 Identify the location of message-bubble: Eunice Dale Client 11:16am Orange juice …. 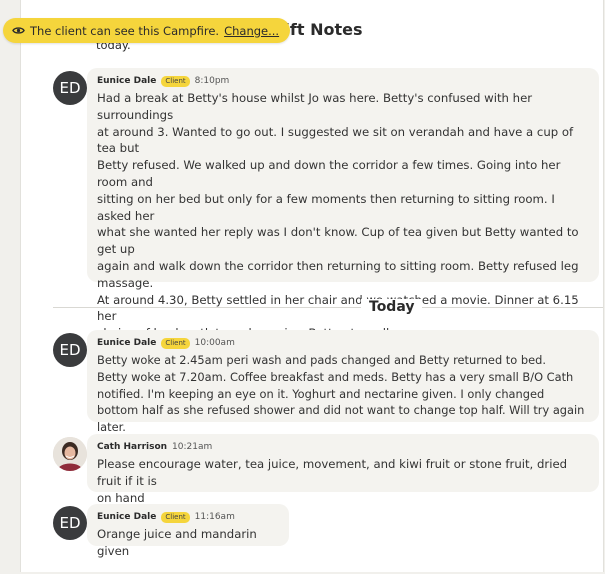
(188, 531).